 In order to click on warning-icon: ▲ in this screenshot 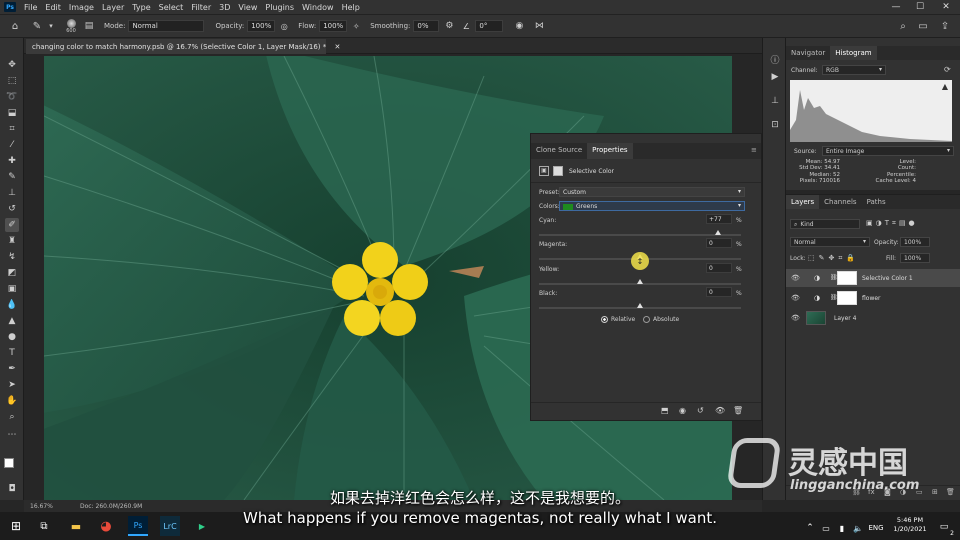, I will do `click(945, 86)`.